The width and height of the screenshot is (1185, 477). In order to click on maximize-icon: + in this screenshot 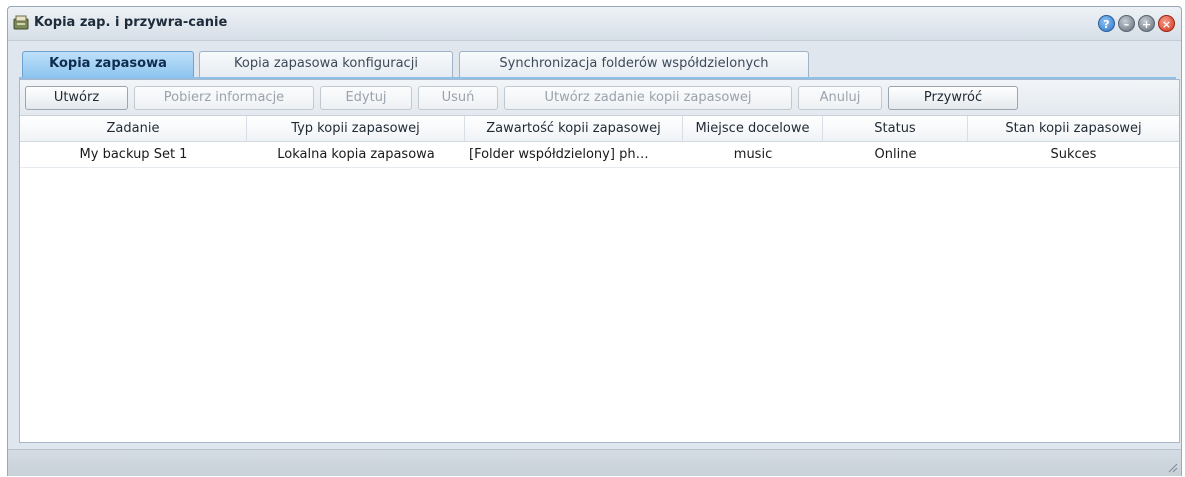, I will do `click(1146, 23)`.